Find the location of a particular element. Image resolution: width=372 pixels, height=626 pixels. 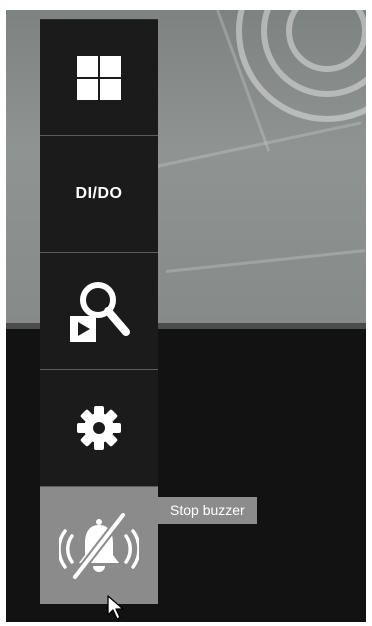

stop-buzzer-button is located at coordinates (99, 545).